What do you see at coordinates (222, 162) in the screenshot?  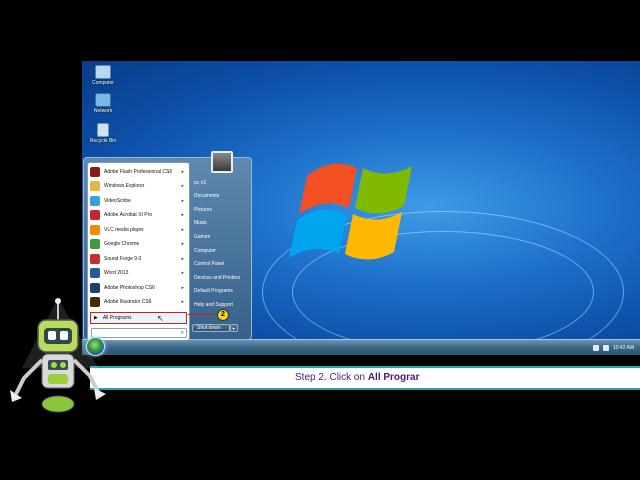 I see `user-avatar` at bounding box center [222, 162].